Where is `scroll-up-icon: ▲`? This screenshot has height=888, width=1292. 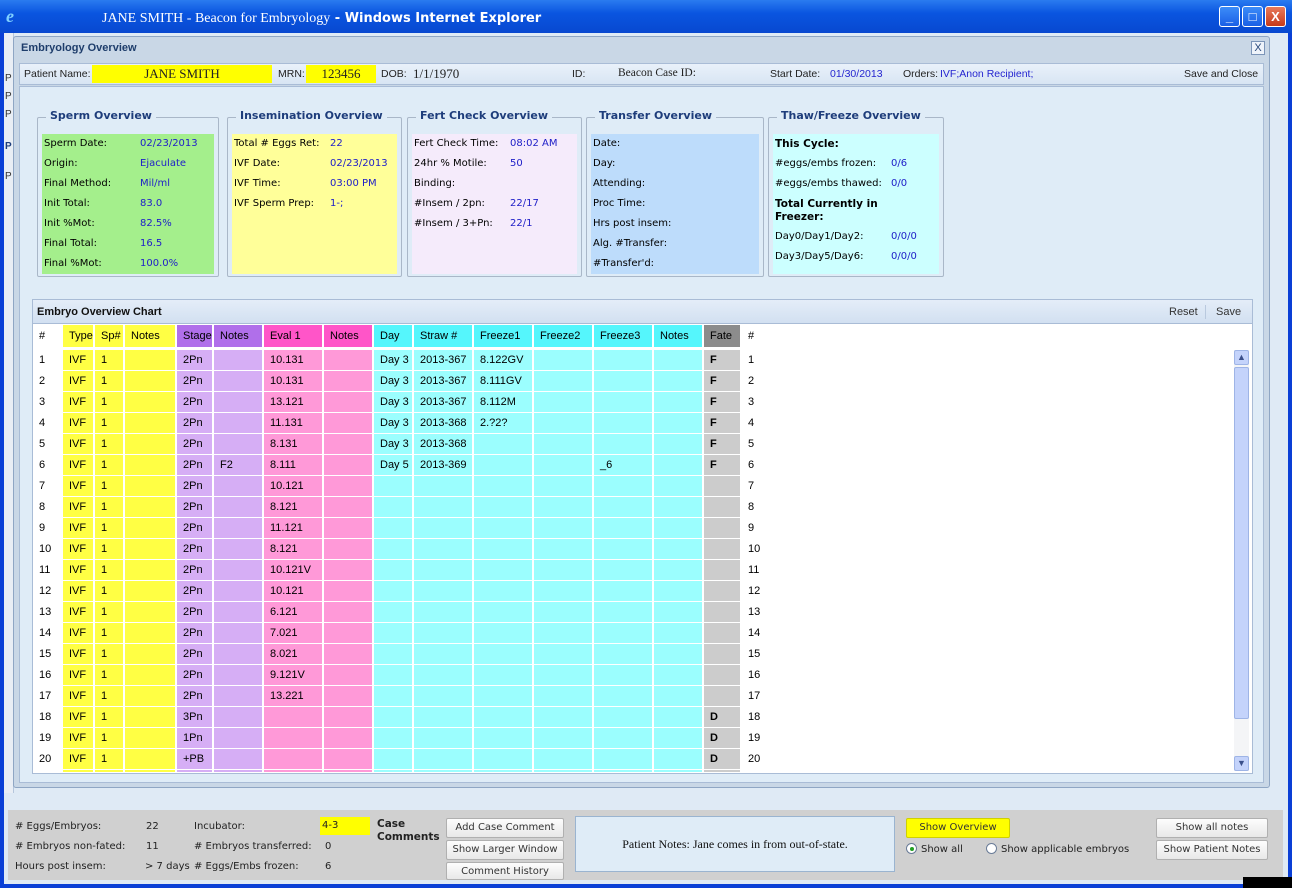
scroll-up-icon: ▲ is located at coordinates (1241, 357).